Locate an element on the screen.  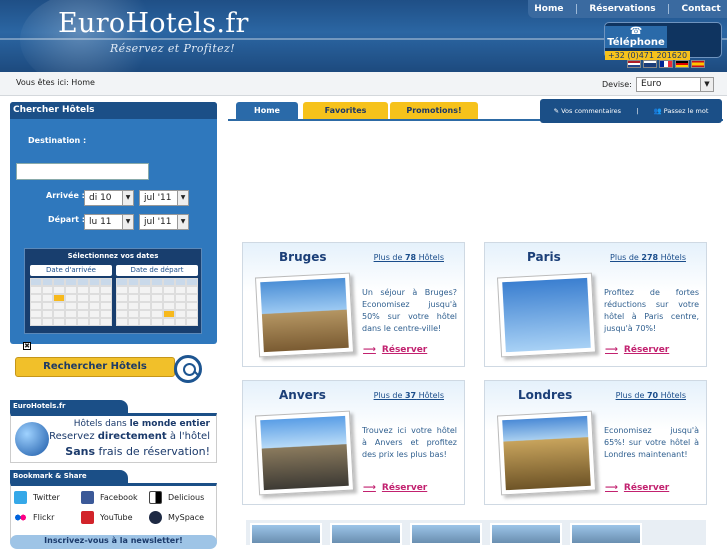
departure-calendar-grid is located at coordinates (157, 302).